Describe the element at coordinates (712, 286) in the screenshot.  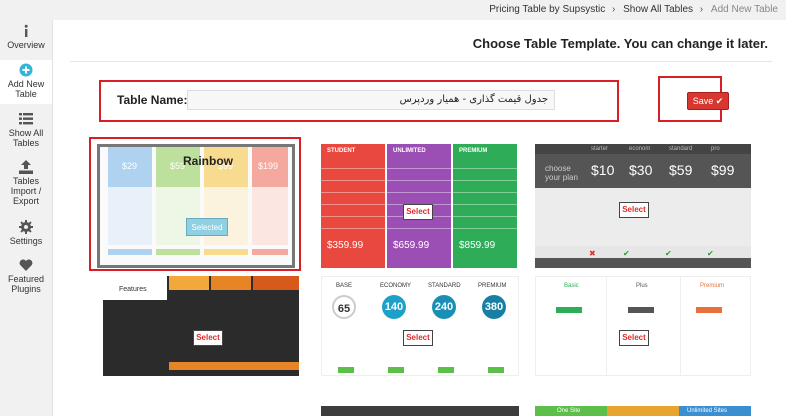
I see `light-plan-name: Premium` at that location.